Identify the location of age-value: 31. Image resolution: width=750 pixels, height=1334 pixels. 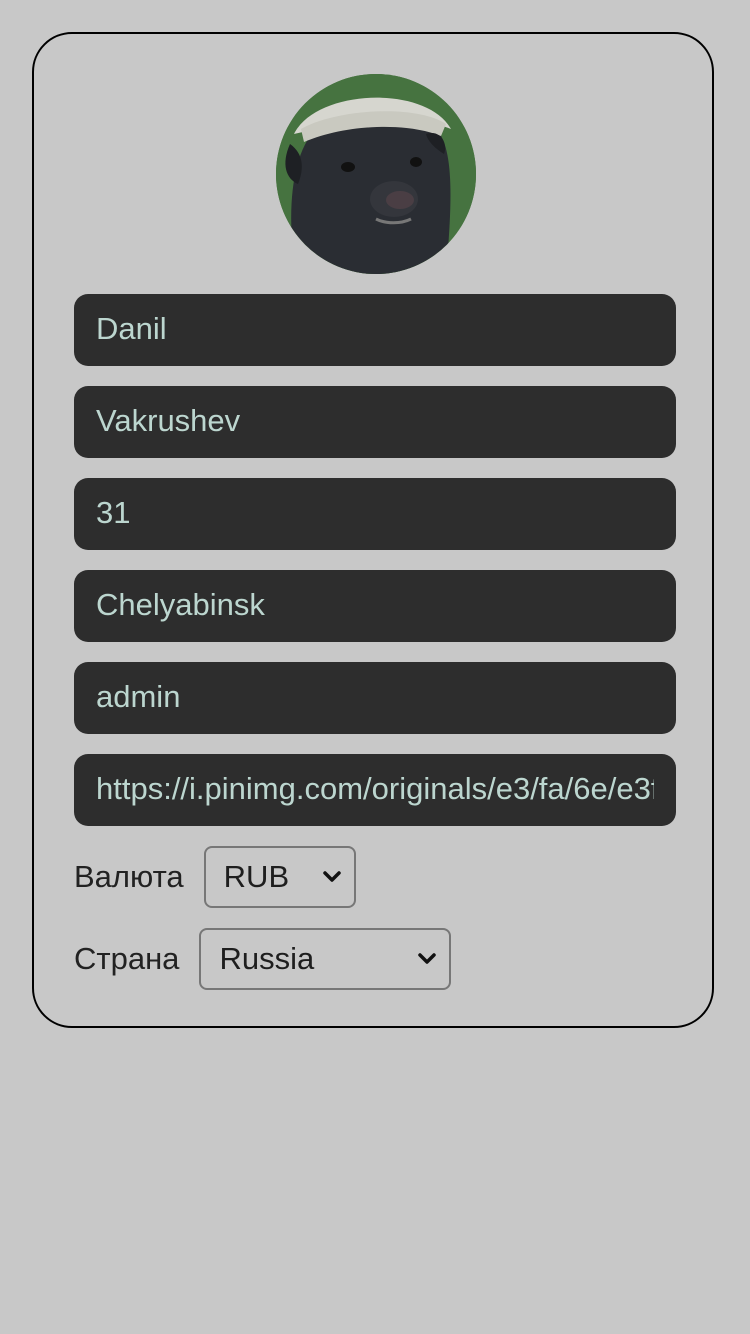
(113, 512).